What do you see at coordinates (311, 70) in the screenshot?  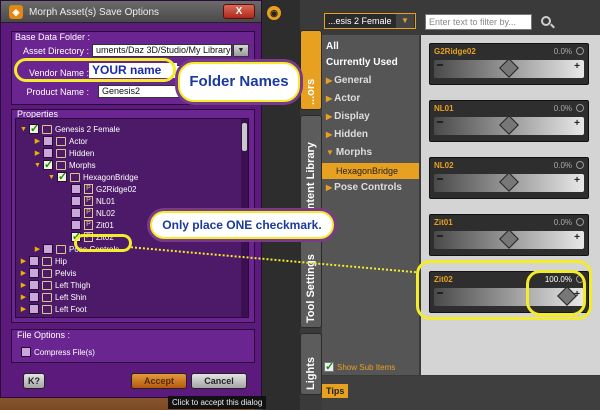 I see `tab-parameters: ...ors` at bounding box center [311, 70].